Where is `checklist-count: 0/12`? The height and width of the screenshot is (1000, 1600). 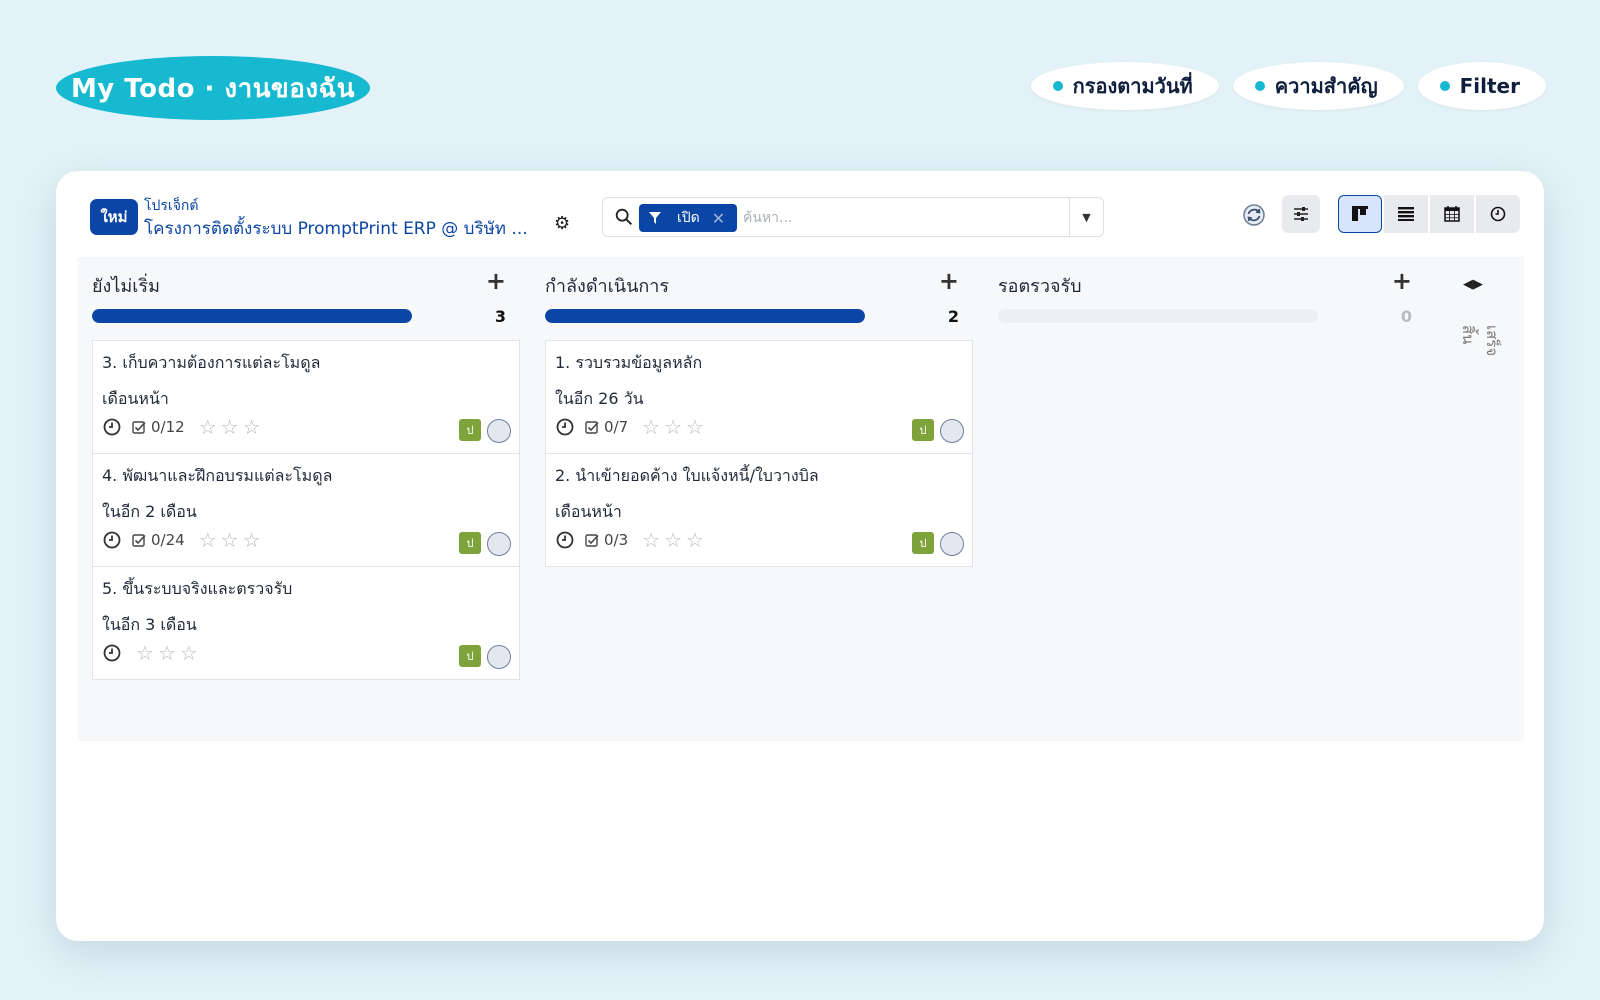
checklist-count: 0/12 is located at coordinates (168, 427).